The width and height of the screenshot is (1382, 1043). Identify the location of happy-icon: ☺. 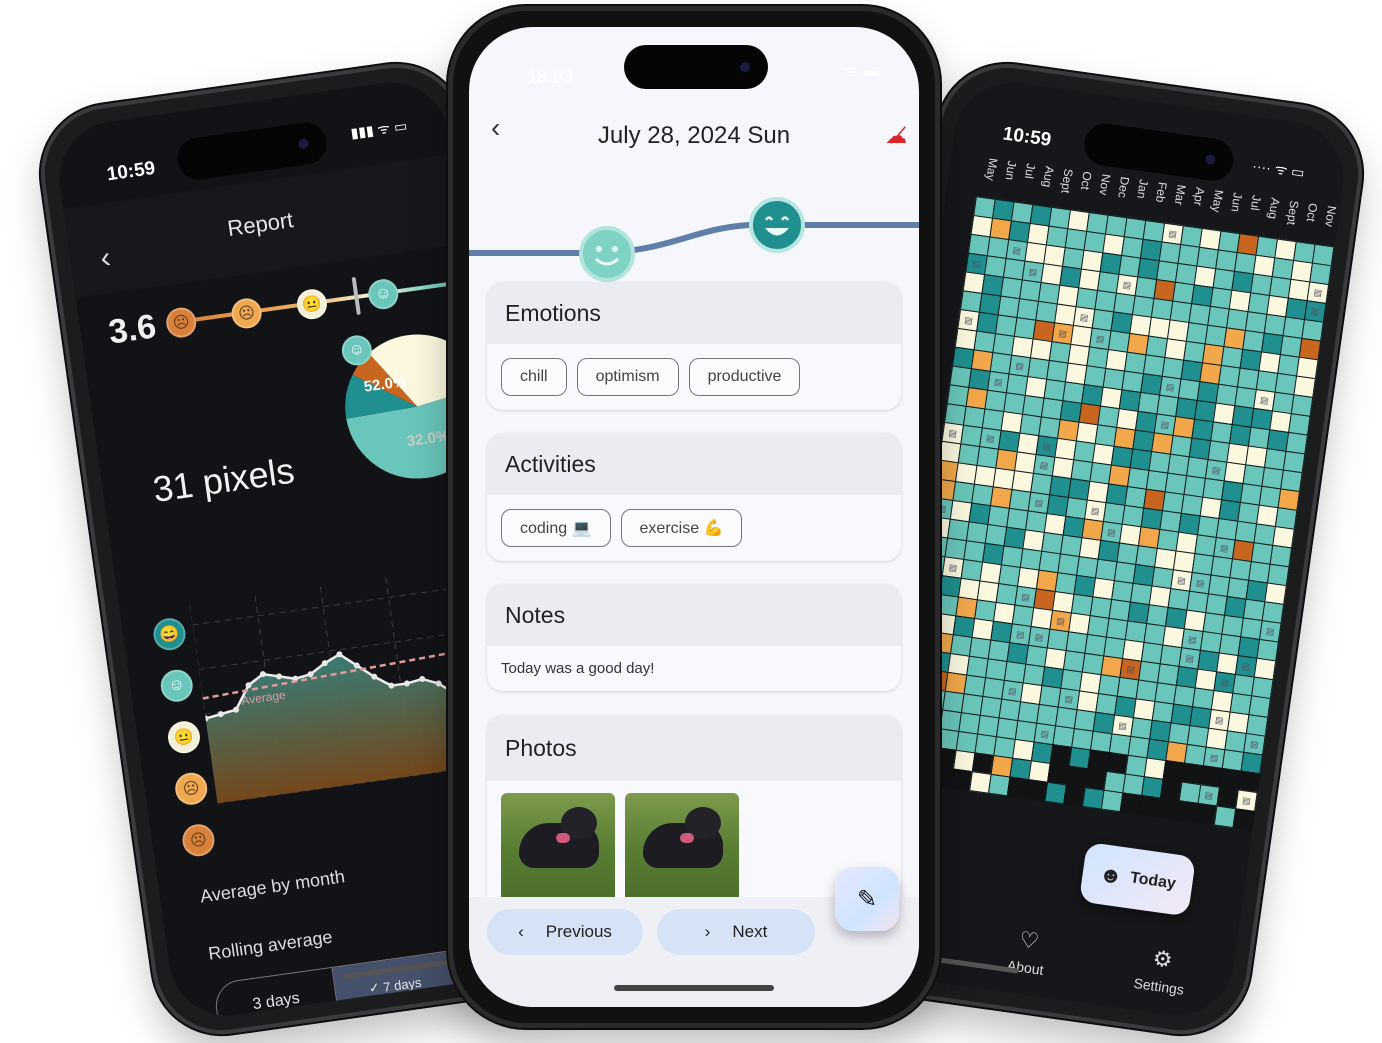
(176, 685).